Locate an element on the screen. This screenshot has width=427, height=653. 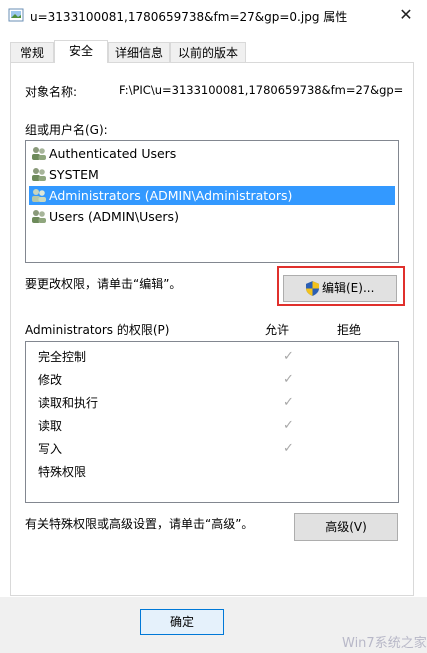
permission-name: 特殊权限 is located at coordinates (62, 472).